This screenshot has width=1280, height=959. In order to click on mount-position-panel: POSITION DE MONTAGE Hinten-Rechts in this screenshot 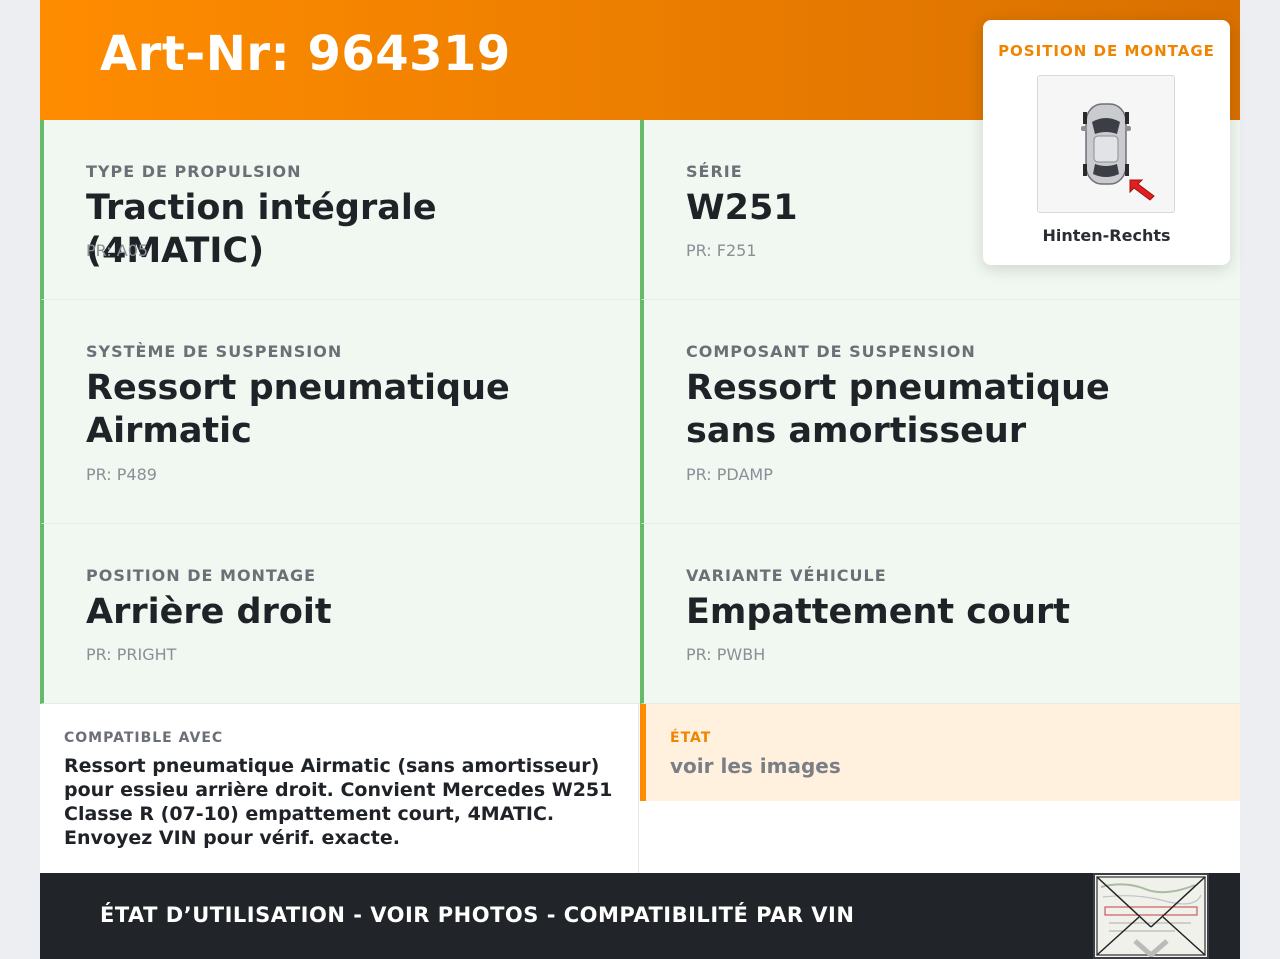, I will do `click(1106, 142)`.